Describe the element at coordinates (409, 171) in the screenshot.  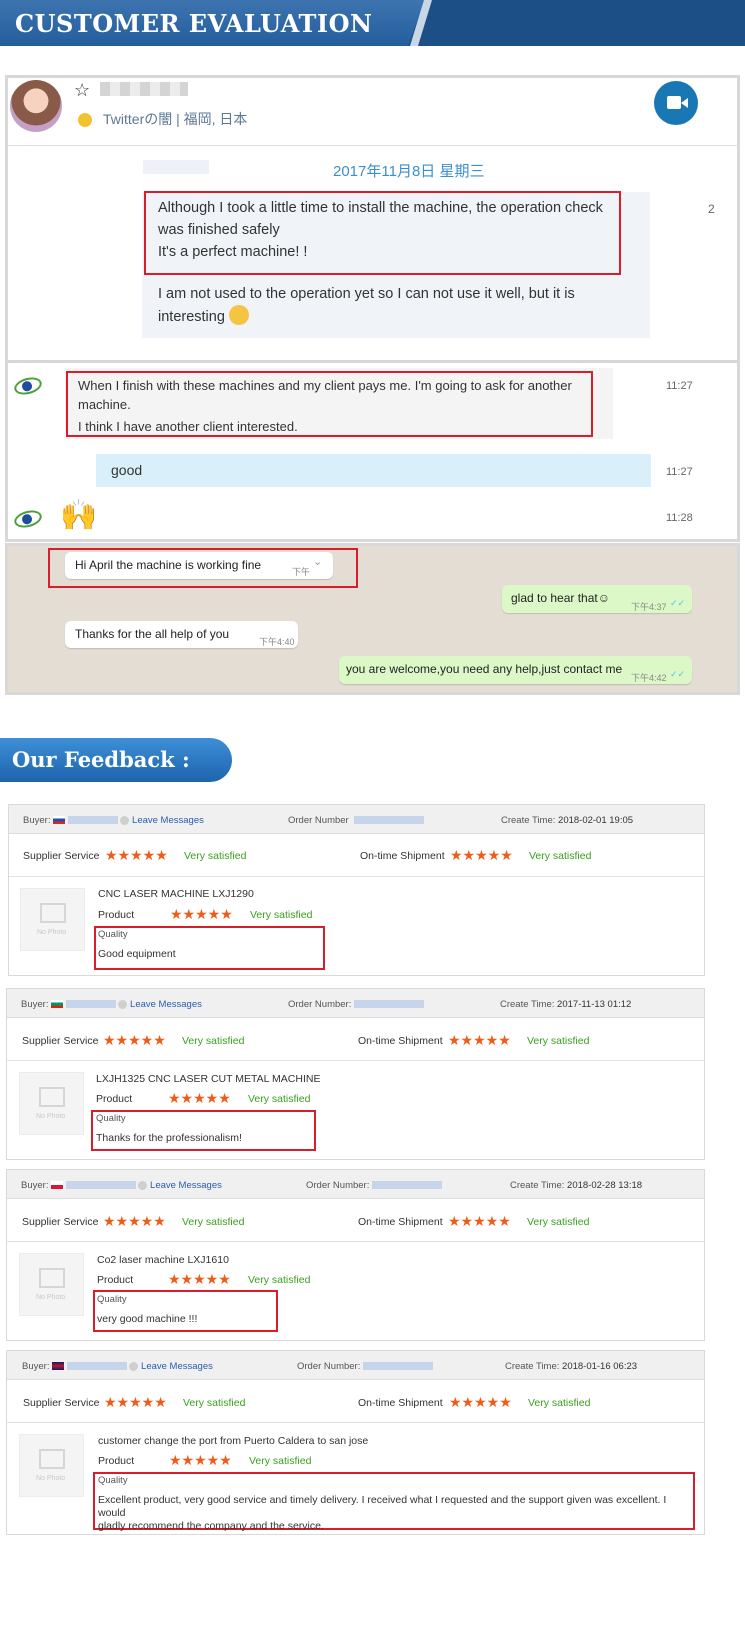
I see `chat-date: 2017年11月8日 星期三` at that location.